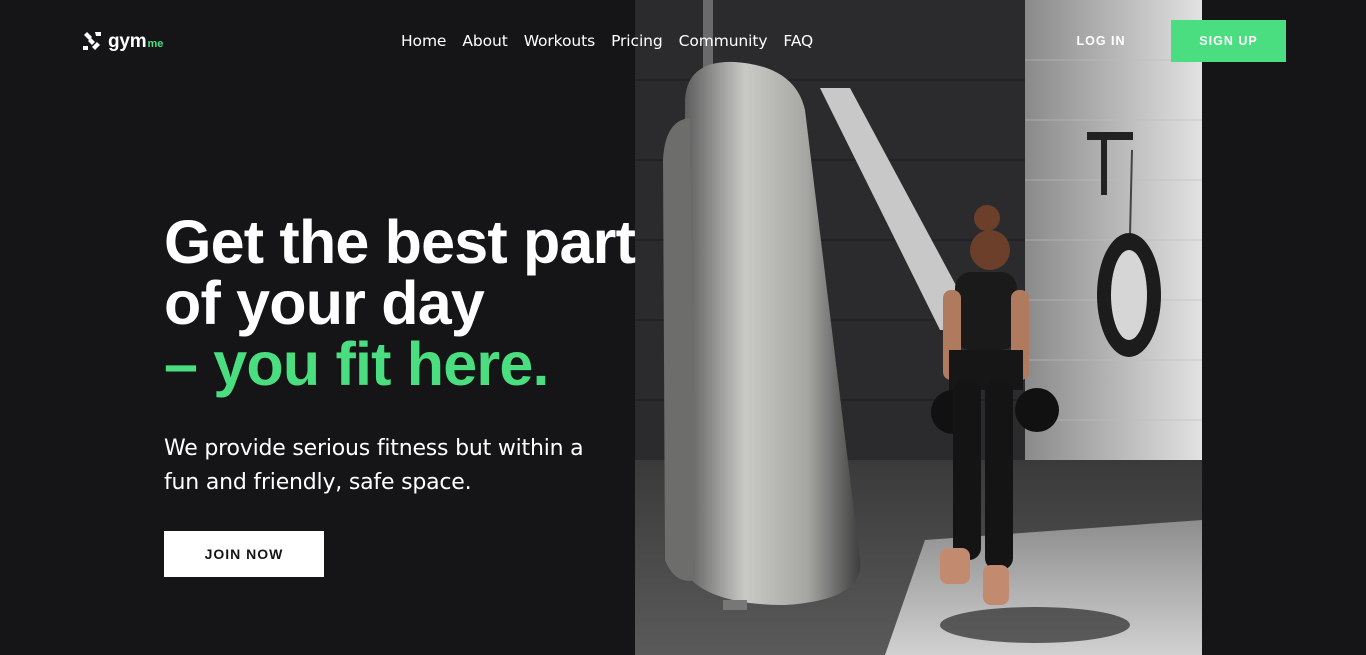 This screenshot has width=1366, height=655. I want to click on nav-item-about: About, so click(484, 41).